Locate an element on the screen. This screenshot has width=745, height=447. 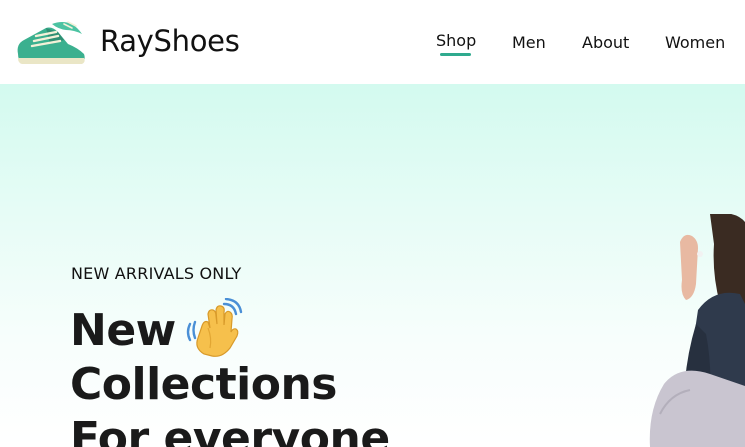
nav-item-women: Women is located at coordinates (695, 42).